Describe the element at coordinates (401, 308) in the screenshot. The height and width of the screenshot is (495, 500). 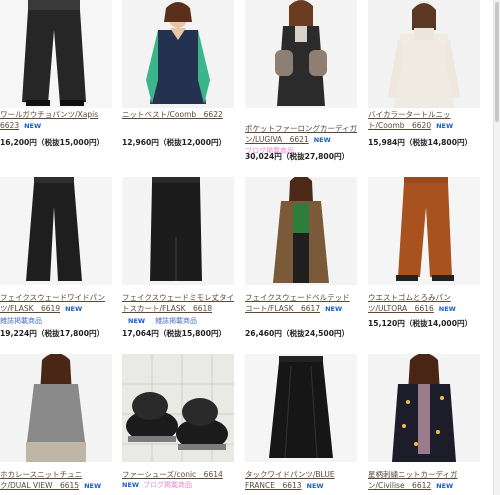
I see `product-number: ツ/ULTORA 6616` at that location.